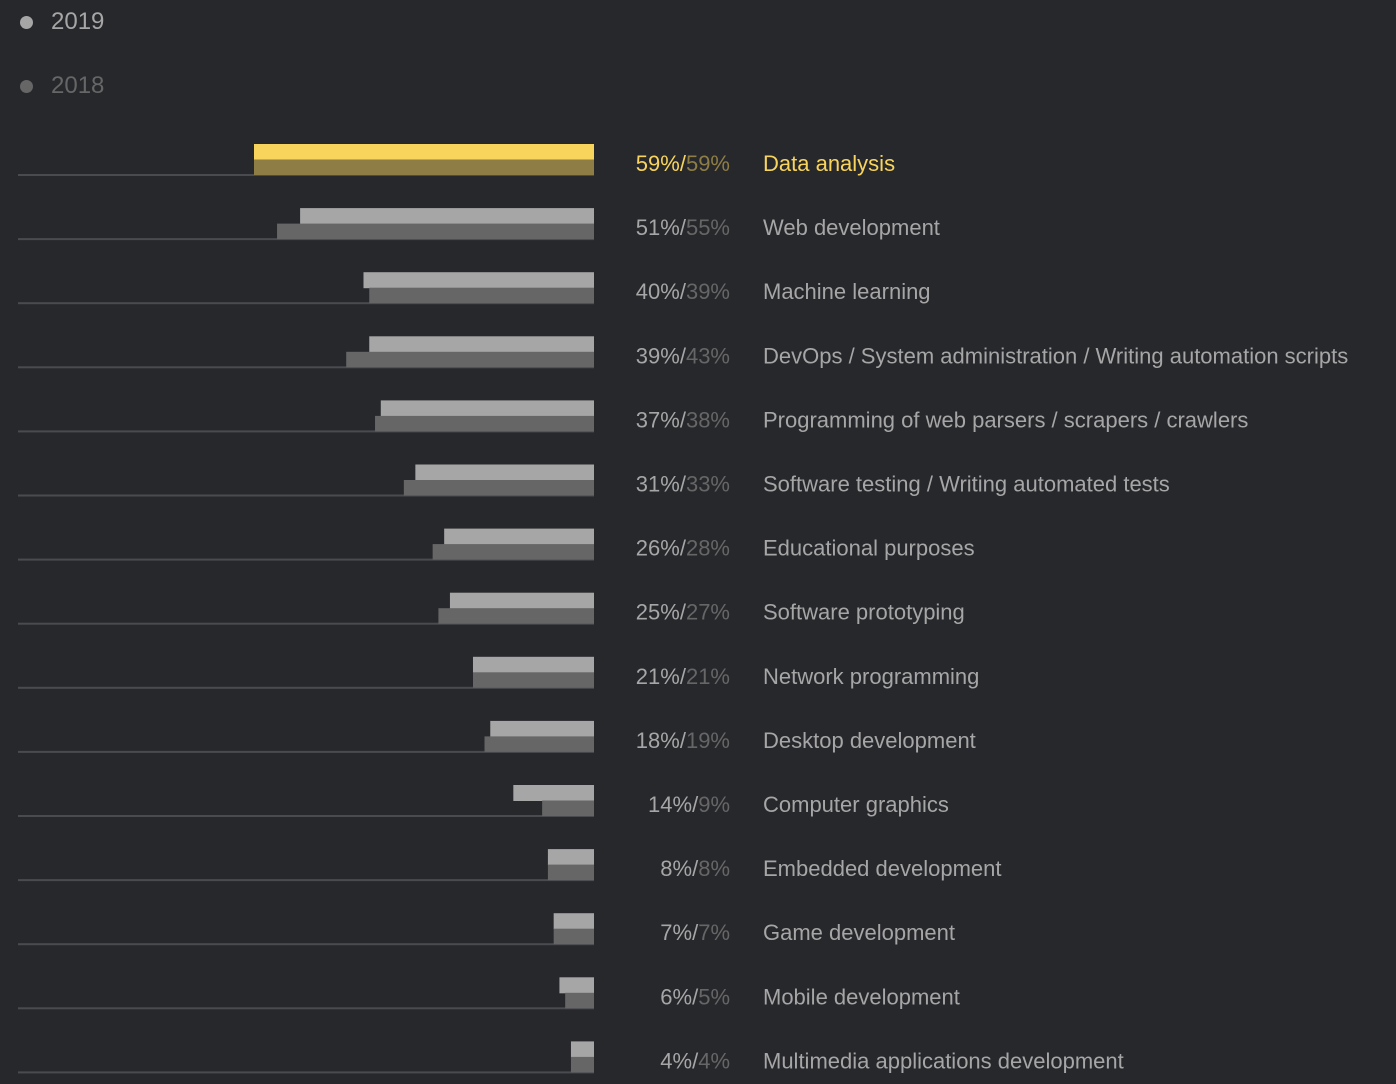  I want to click on value-label: 59%/59%, so click(683, 163).